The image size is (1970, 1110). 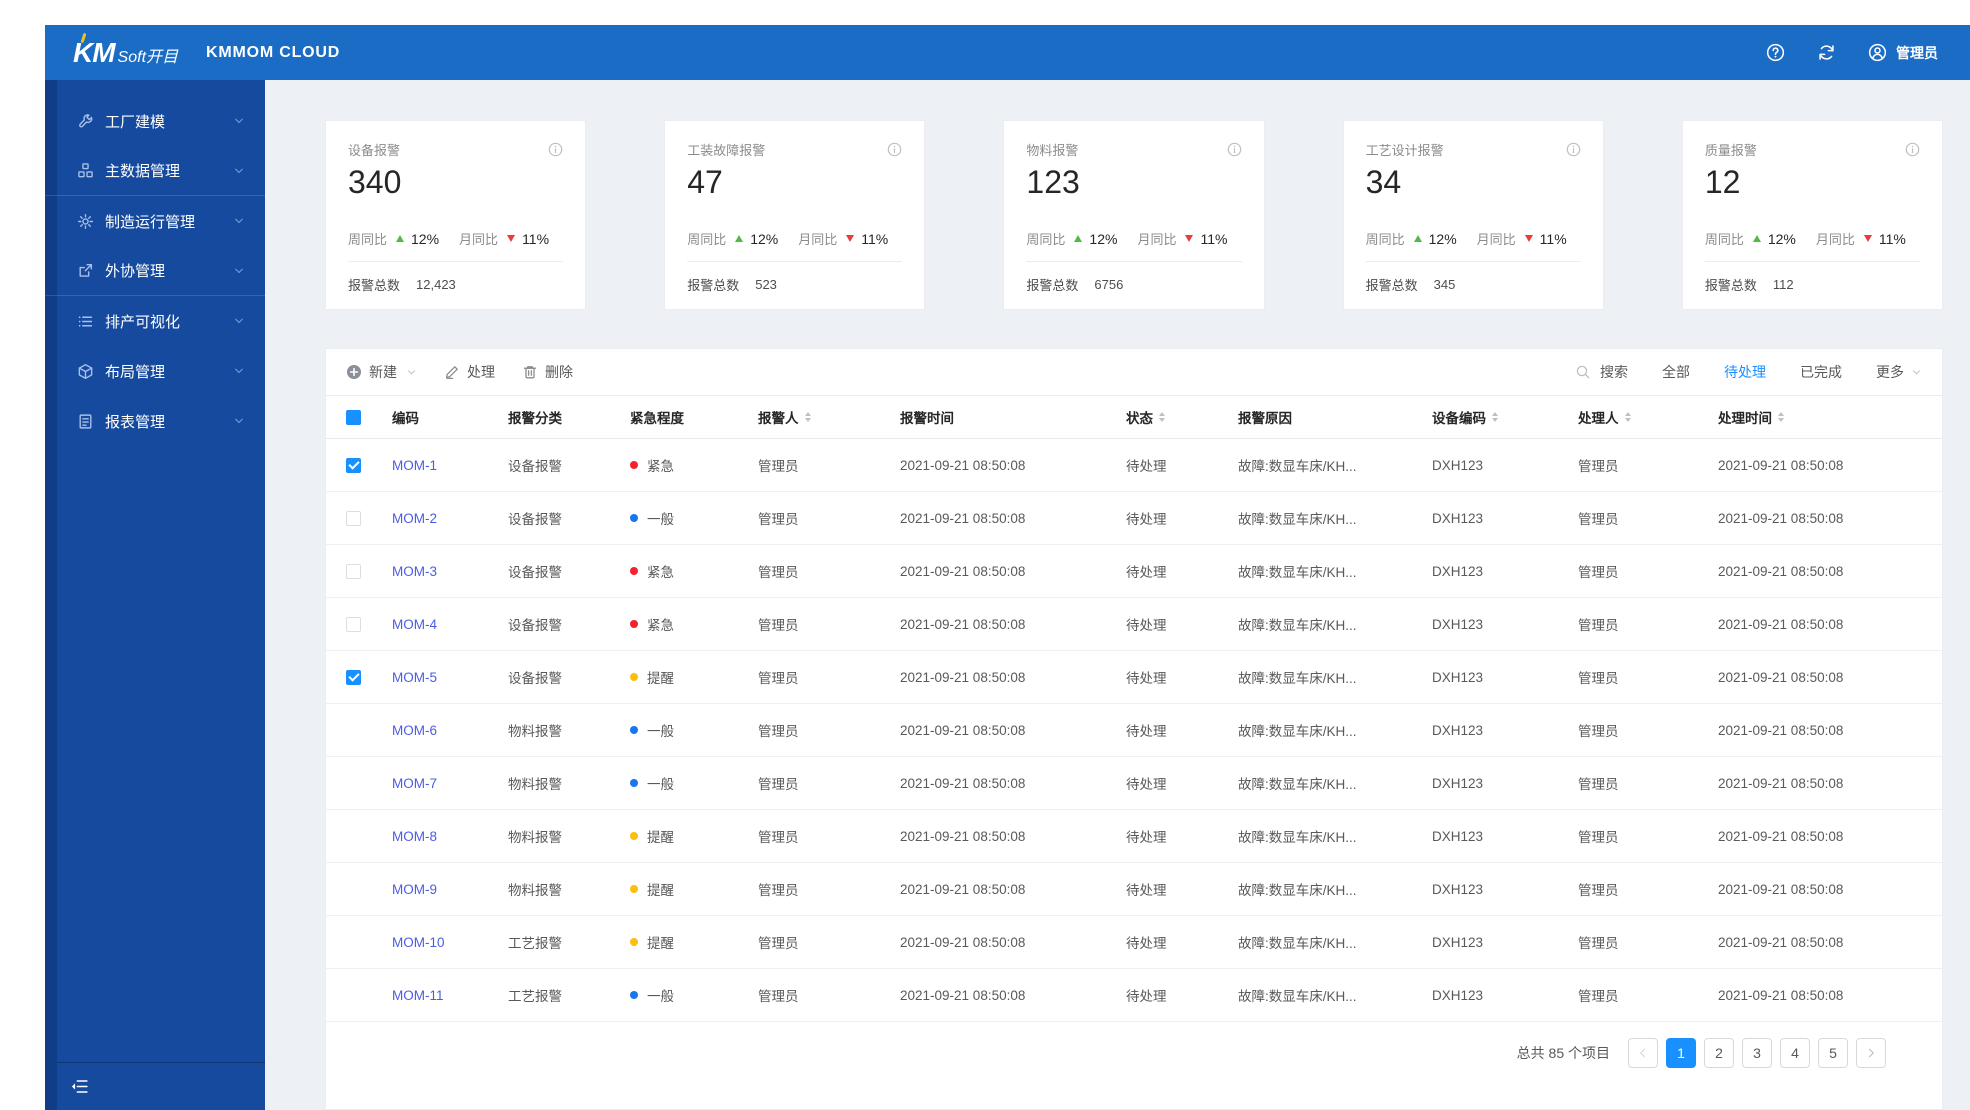 I want to click on alarm-category: 设备报警, so click(x=535, y=678).